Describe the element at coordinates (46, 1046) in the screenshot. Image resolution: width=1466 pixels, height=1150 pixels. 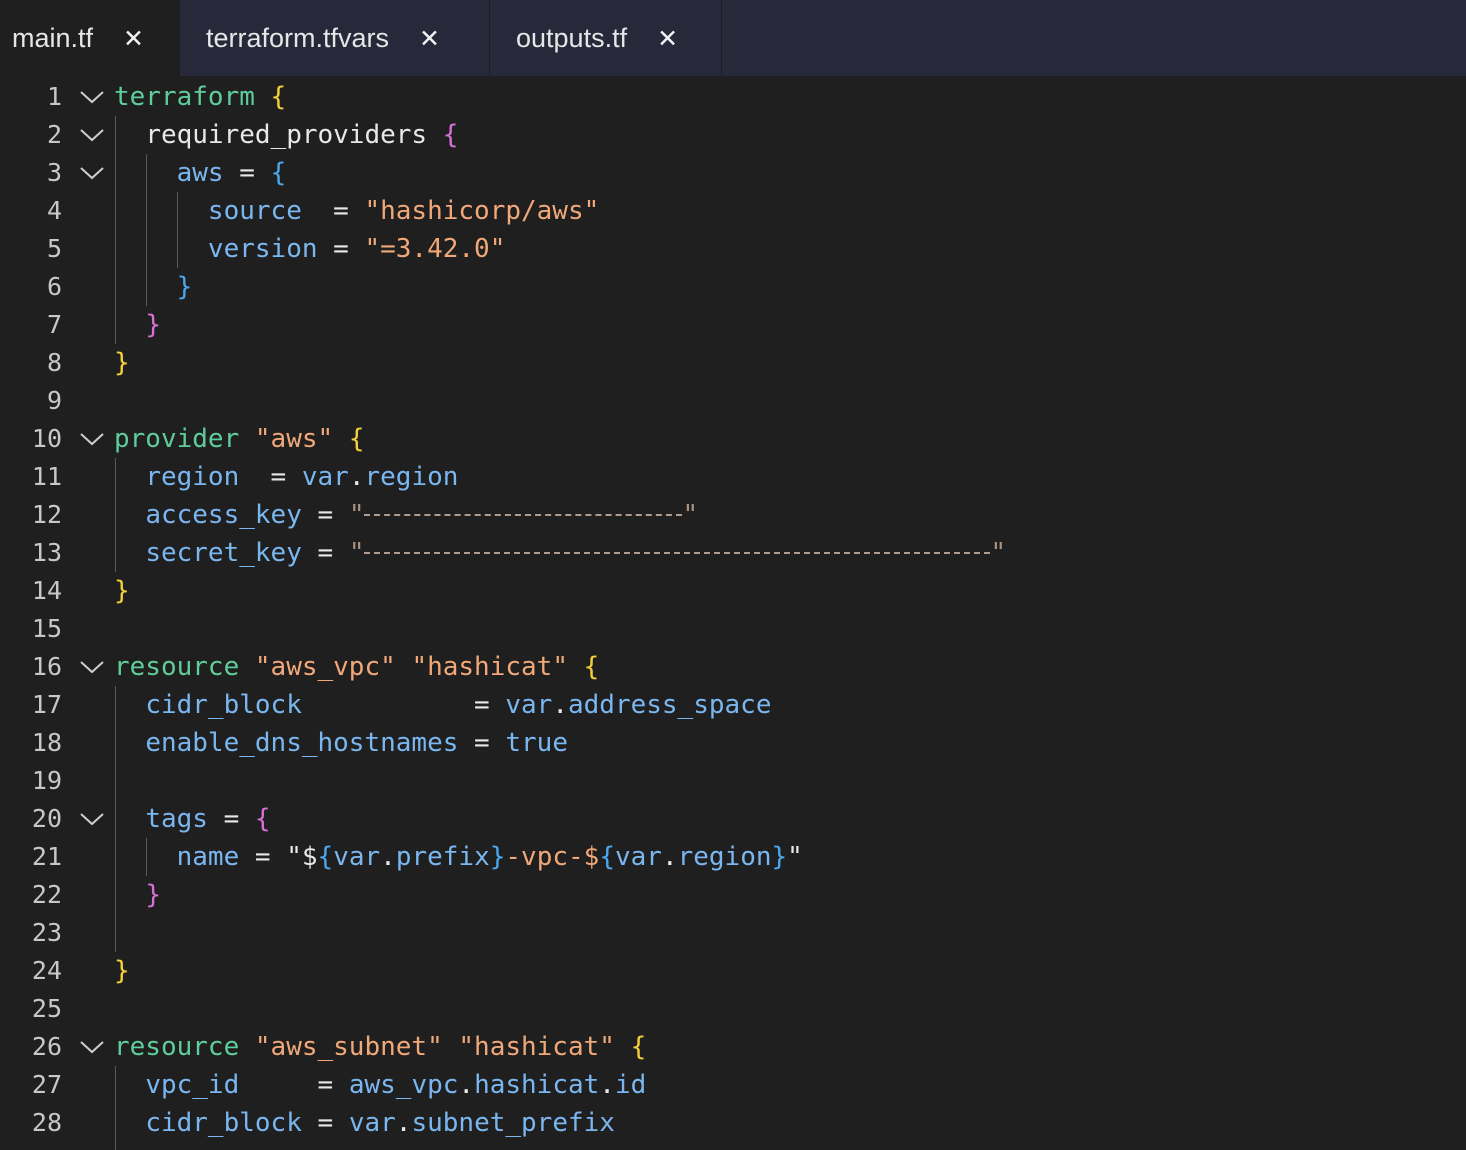
I see `line-number: 26` at that location.